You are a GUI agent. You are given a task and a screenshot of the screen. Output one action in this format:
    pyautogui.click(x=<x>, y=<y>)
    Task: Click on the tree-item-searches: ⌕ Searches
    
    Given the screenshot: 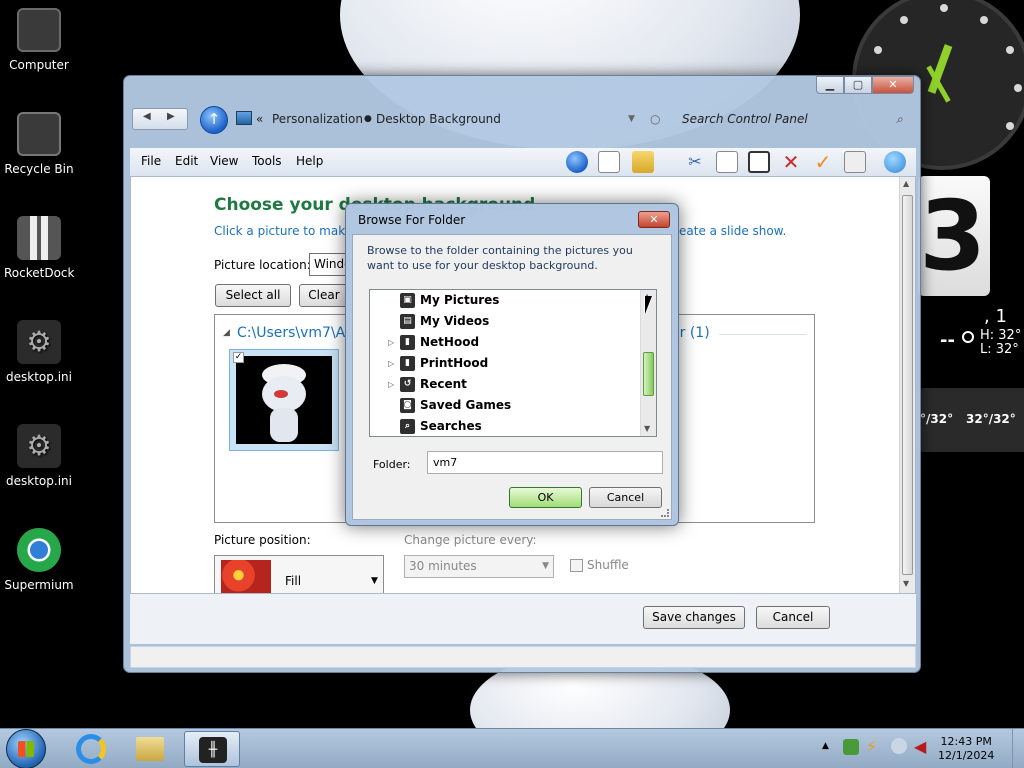 What is the action you would take?
    pyautogui.click(x=505, y=426)
    